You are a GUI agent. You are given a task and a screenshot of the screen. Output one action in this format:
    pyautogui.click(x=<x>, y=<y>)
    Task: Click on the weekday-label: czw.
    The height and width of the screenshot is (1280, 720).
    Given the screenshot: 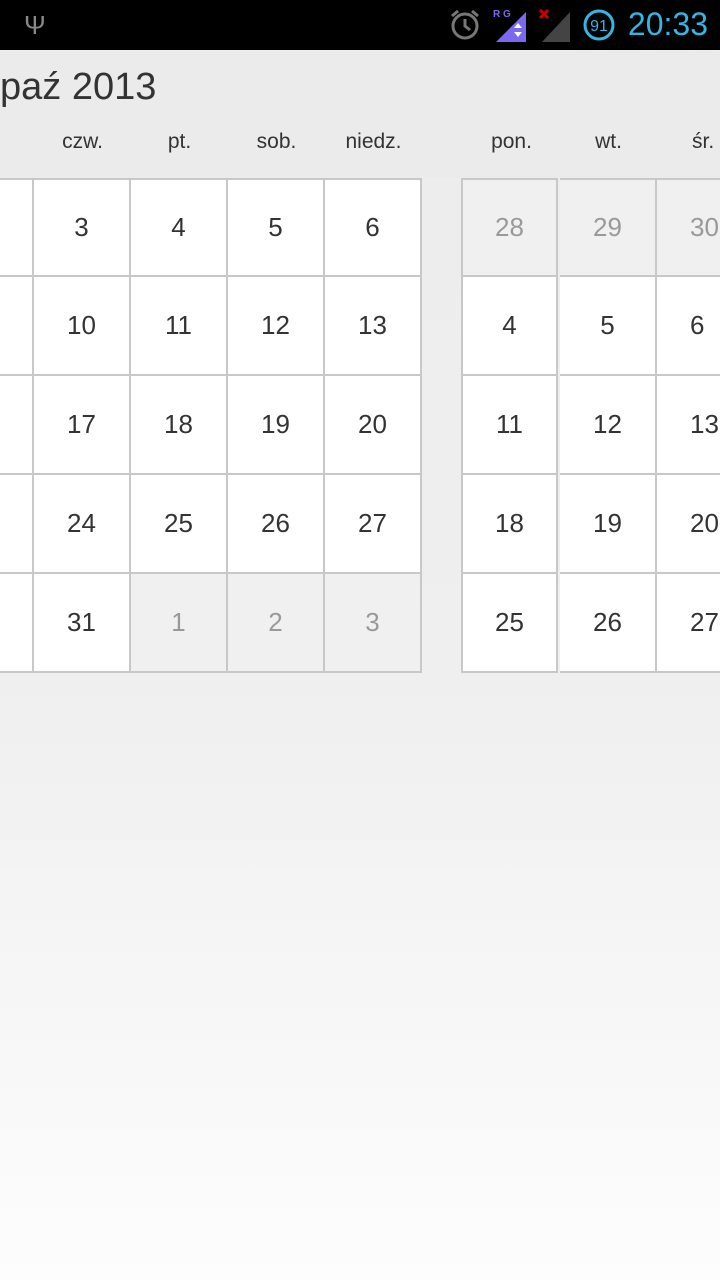 What is the action you would take?
    pyautogui.click(x=82, y=141)
    